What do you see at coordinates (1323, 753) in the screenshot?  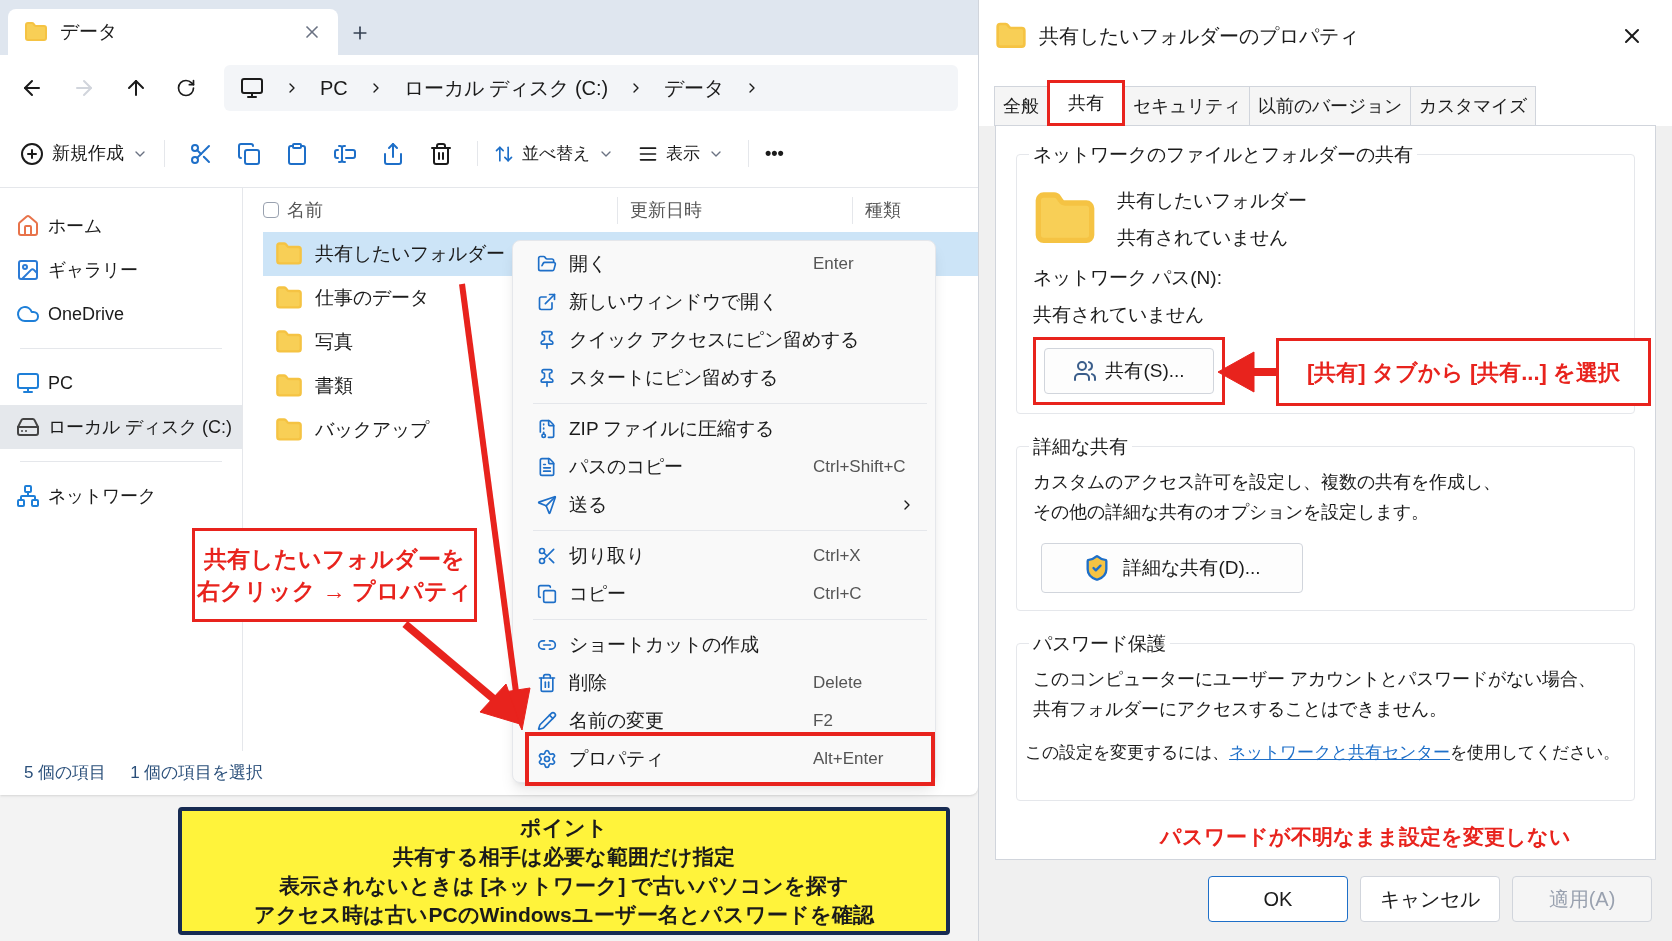 I see `description-text: この設定を変更するには、ネットワークと共有センターを使用してください。` at bounding box center [1323, 753].